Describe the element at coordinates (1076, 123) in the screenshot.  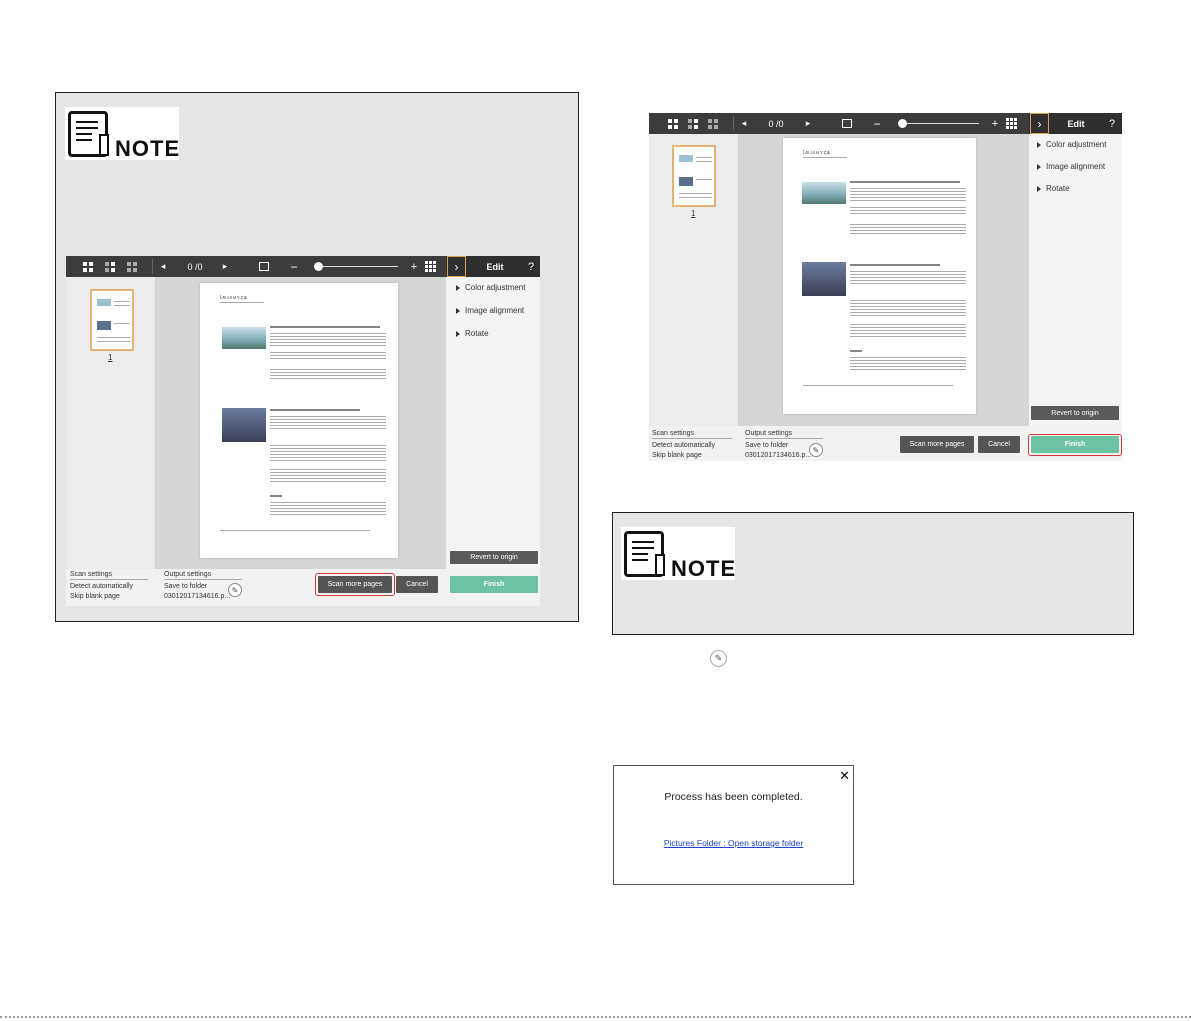
I see `edit-title: Edit` at that location.